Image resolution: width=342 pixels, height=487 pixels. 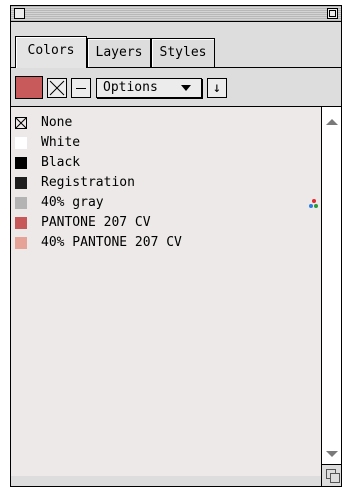 What do you see at coordinates (61, 142) in the screenshot?
I see `swatch-name: White` at bounding box center [61, 142].